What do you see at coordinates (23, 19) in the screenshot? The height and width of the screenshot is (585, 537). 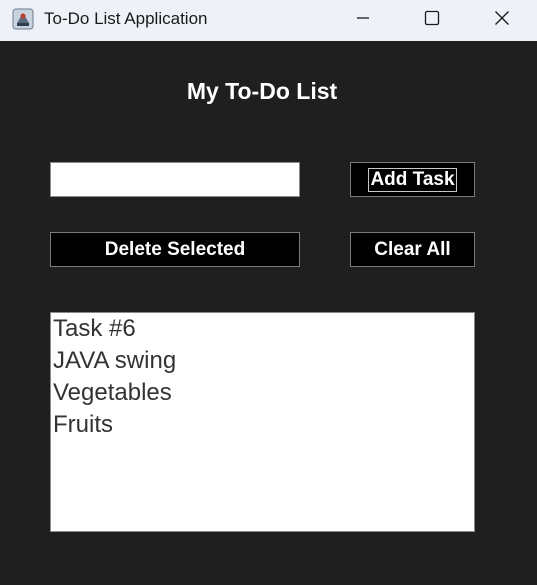 I see `java-app-icon` at bounding box center [23, 19].